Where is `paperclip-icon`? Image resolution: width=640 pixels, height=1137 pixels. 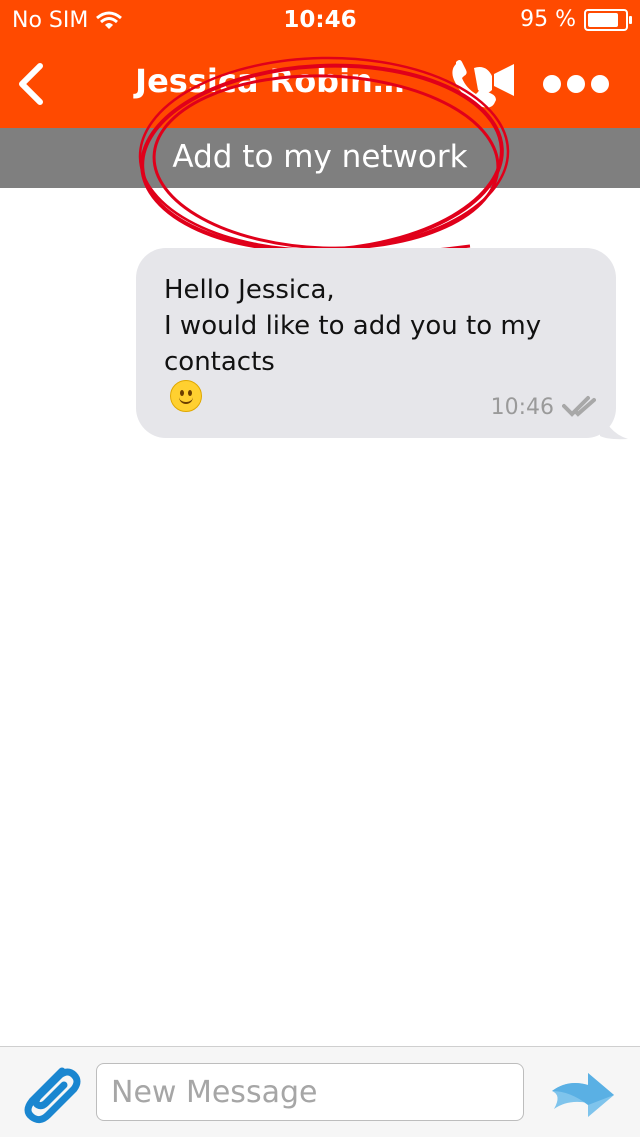
paperclip-icon is located at coordinates (52, 1095).